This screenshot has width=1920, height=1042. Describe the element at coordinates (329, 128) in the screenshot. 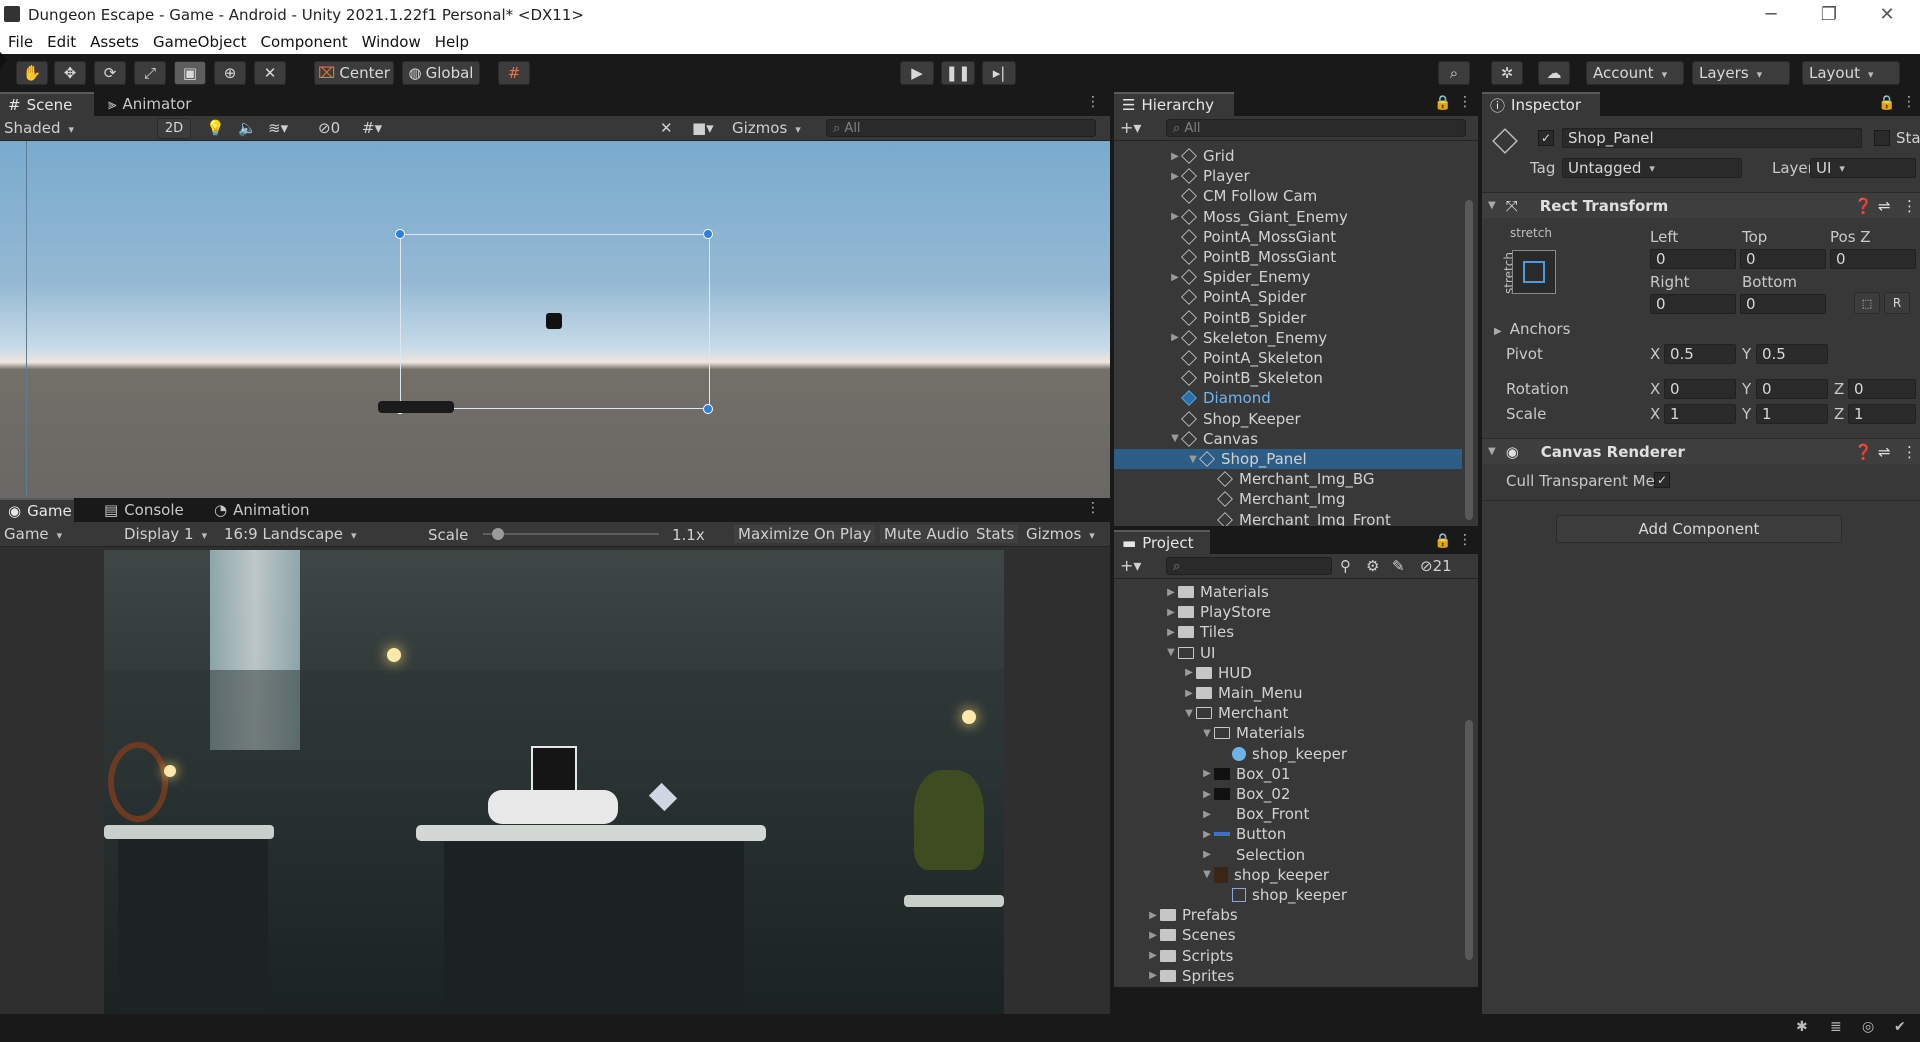

I see `hidden-objects-icon: ⊘0` at that location.